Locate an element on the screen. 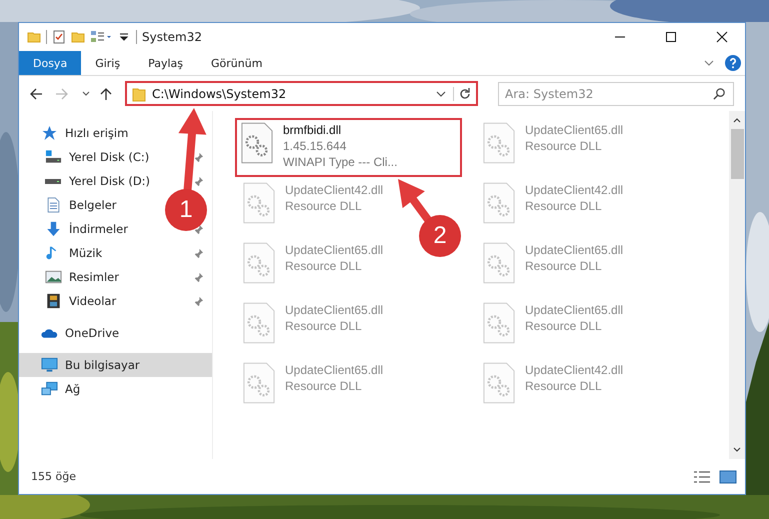  network-icon is located at coordinates (49, 389).